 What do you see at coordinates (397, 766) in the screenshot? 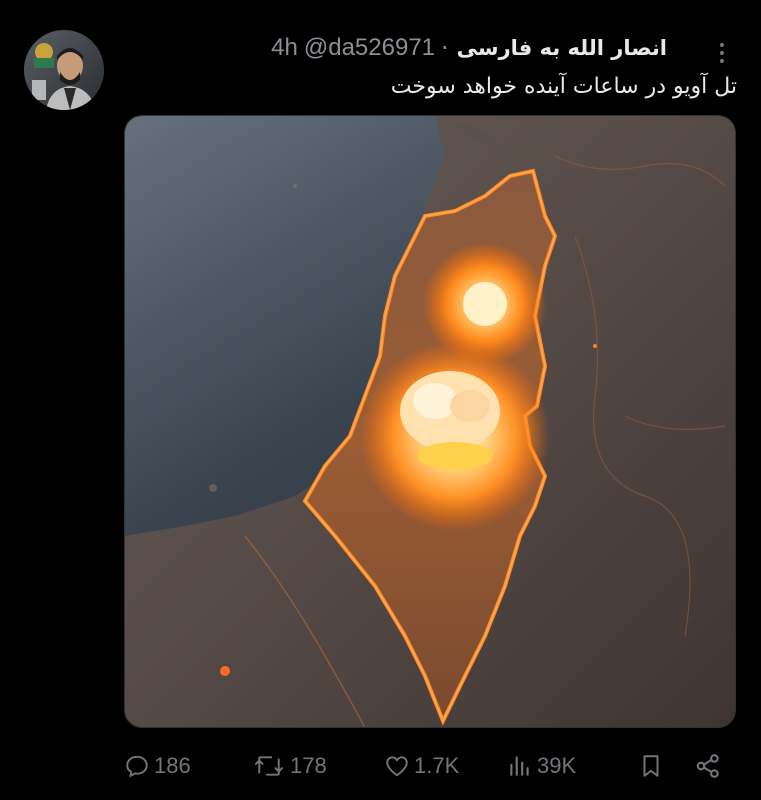
I see `heart-icon` at bounding box center [397, 766].